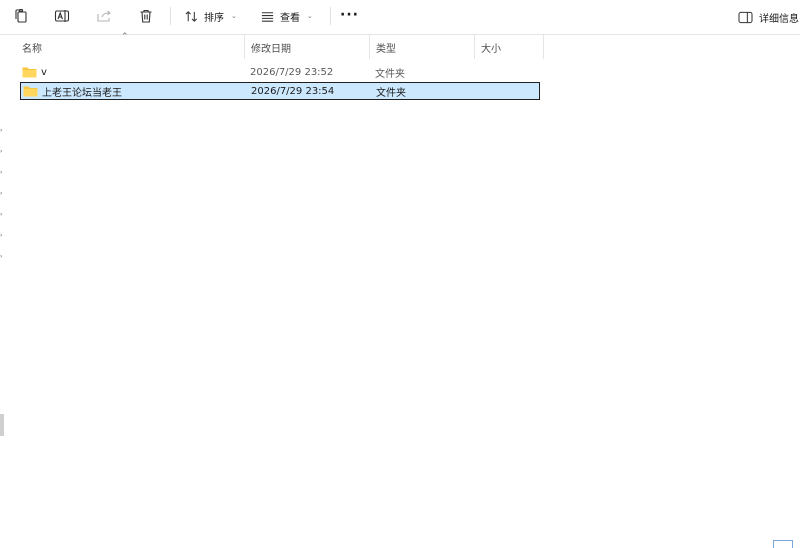  Describe the element at coordinates (290, 18) in the screenshot. I see `view-label: 查看` at that location.